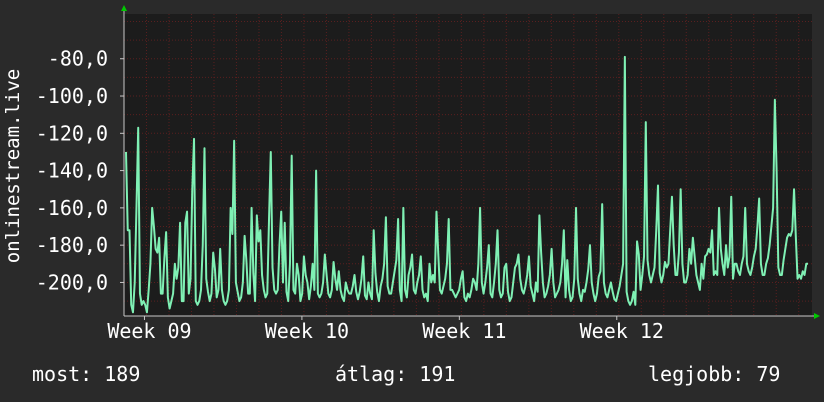 Image resolution: width=824 pixels, height=402 pixels. What do you see at coordinates (714, 374) in the screenshot?
I see `legend-best: legjobb: 79` at bounding box center [714, 374].